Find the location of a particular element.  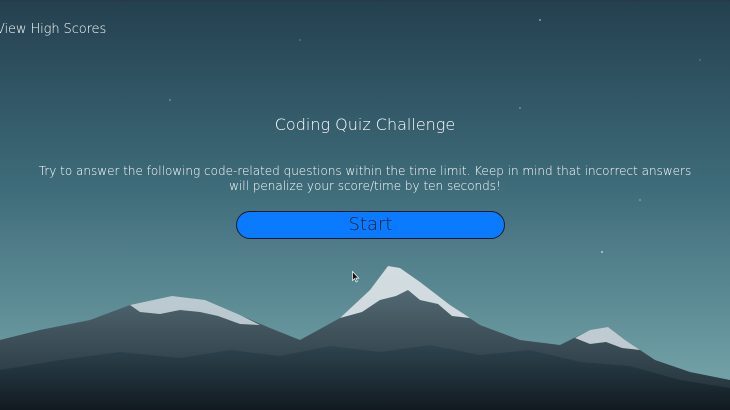

top-border is located at coordinates (365, 0).